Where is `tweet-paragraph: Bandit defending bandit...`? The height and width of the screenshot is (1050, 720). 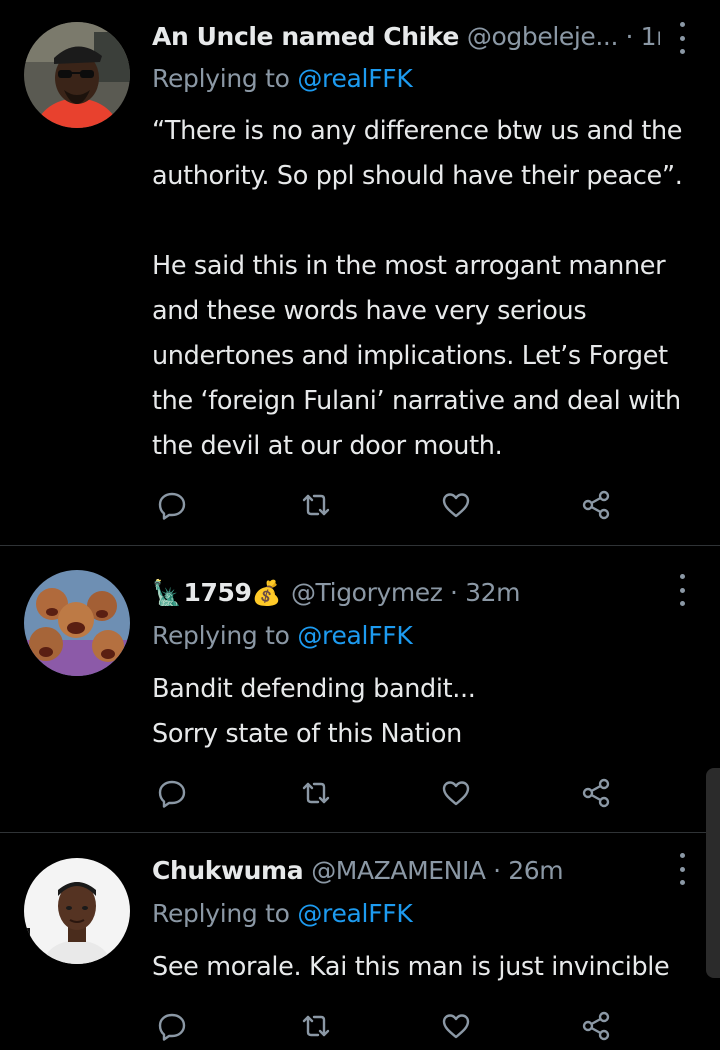
tweet-paragraph: Bandit defending bandit... is located at coordinates (314, 689).